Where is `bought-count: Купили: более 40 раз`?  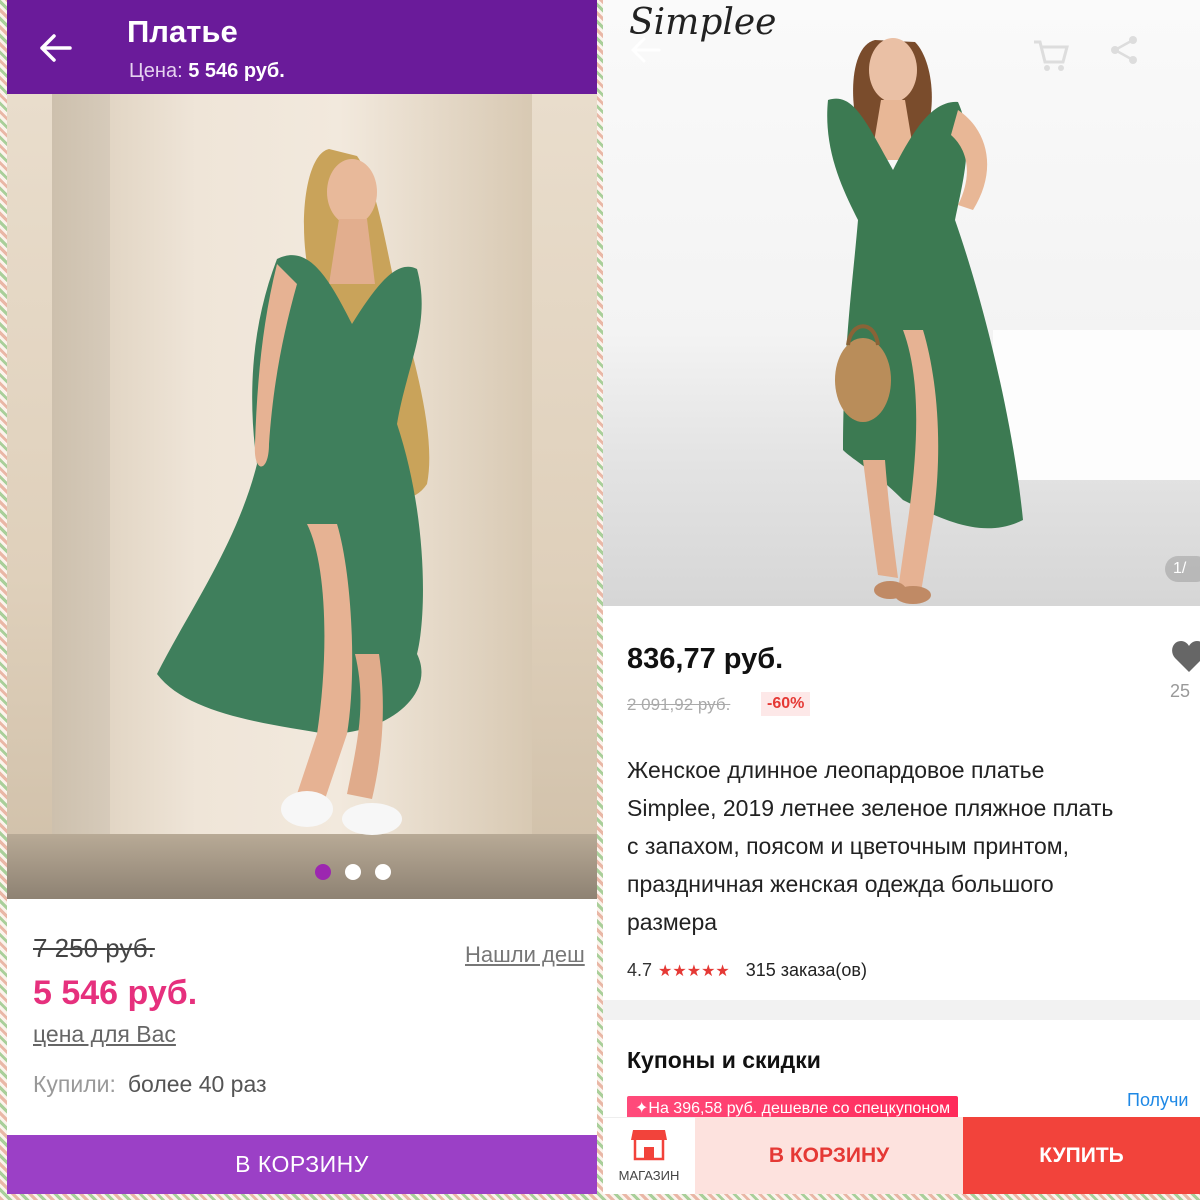 bought-count: Купили: более 40 раз is located at coordinates (150, 1084).